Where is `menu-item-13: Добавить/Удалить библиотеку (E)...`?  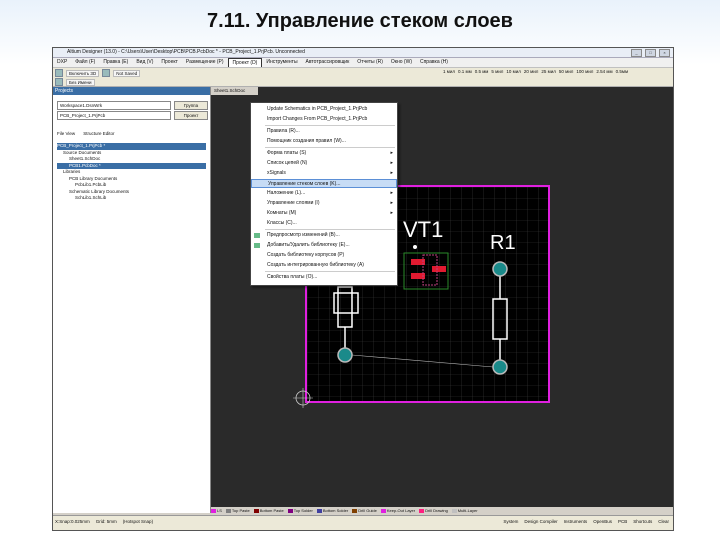
menu-item-13: Добавить/Удалить библиотеку (E)... is located at coordinates (324, 245).